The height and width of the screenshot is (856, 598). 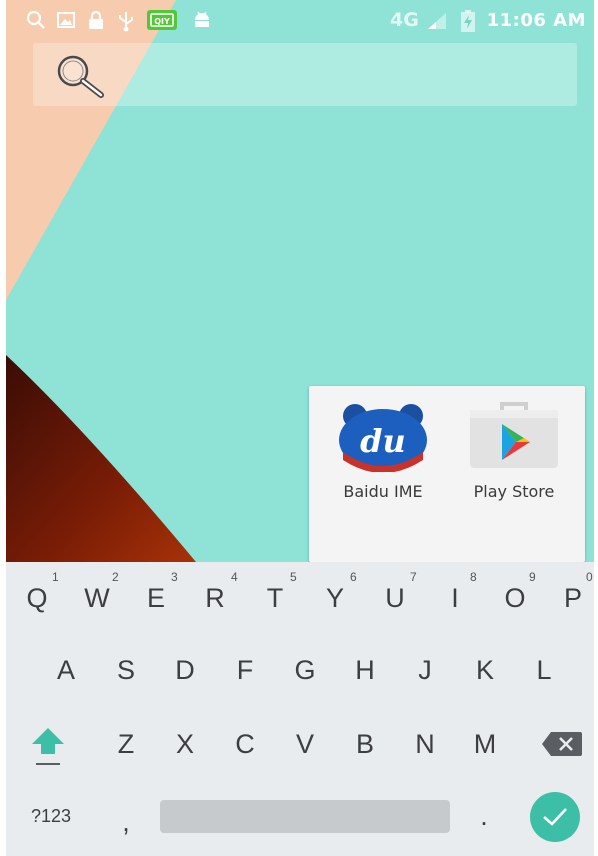 I want to click on key-hint-4: 4, so click(x=234, y=577).